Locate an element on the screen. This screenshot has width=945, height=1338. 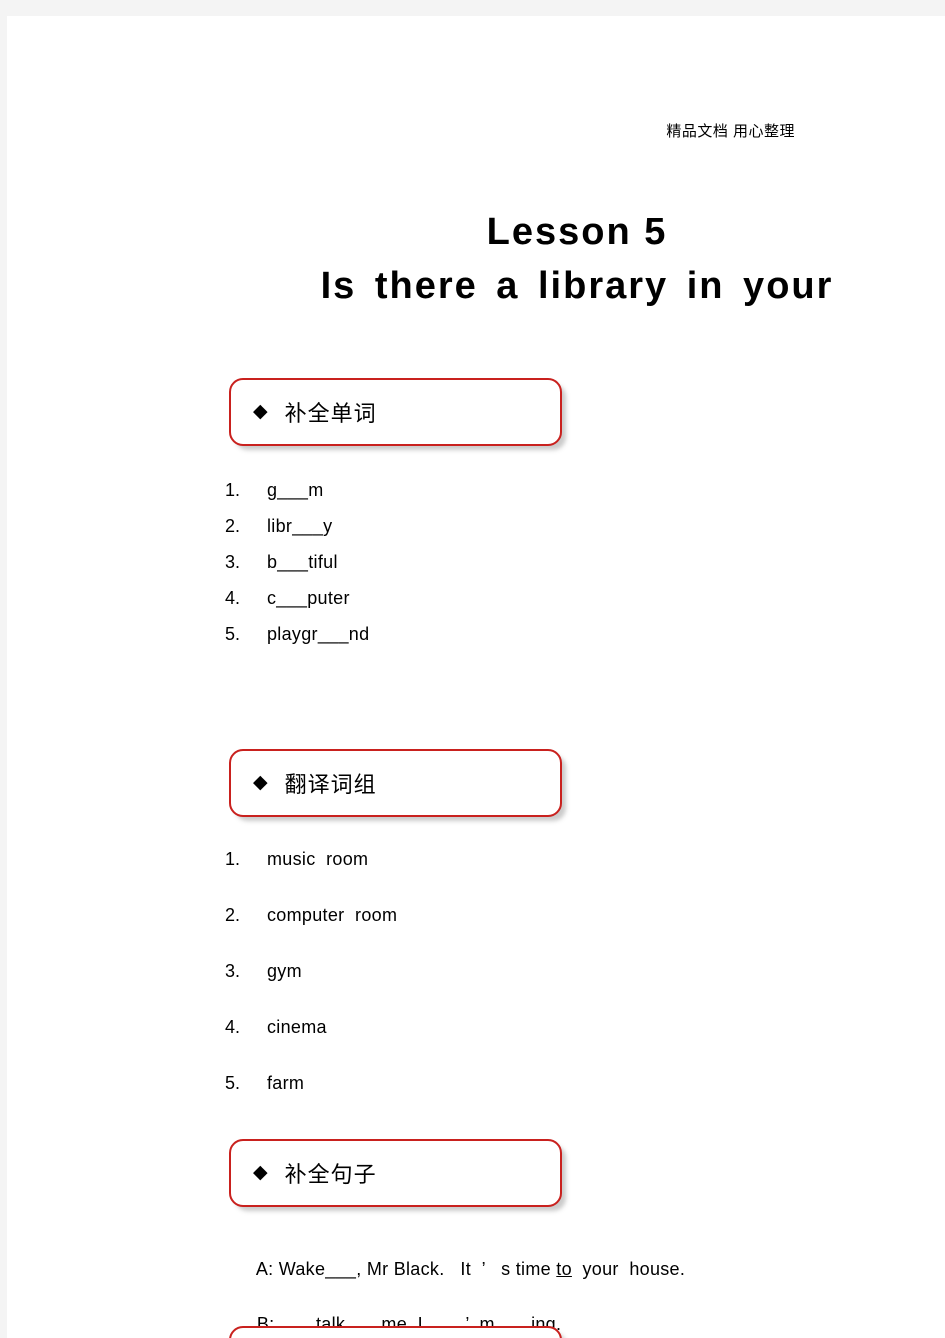
list-item: 4. cinema is located at coordinates (311, 1027).